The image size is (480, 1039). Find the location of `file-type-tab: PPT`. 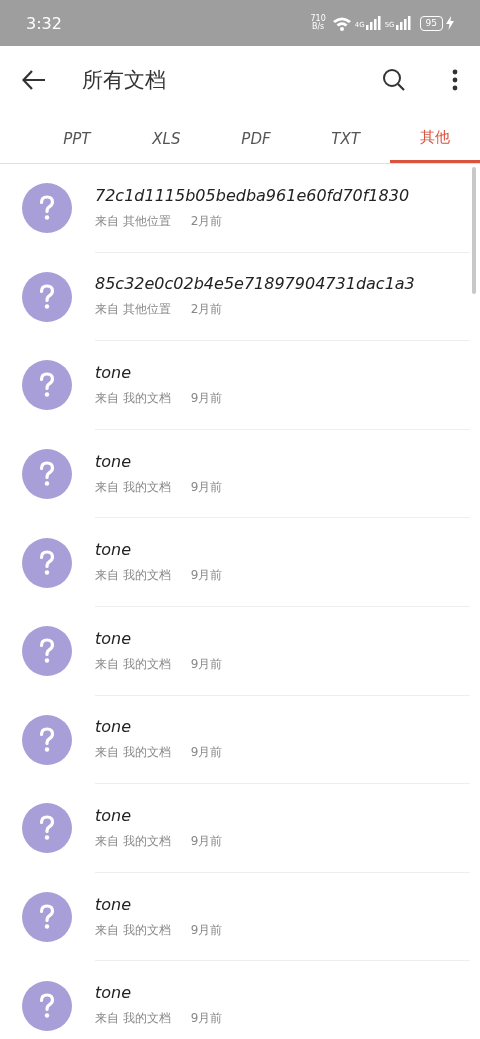

file-type-tab: PPT is located at coordinates (77, 138).